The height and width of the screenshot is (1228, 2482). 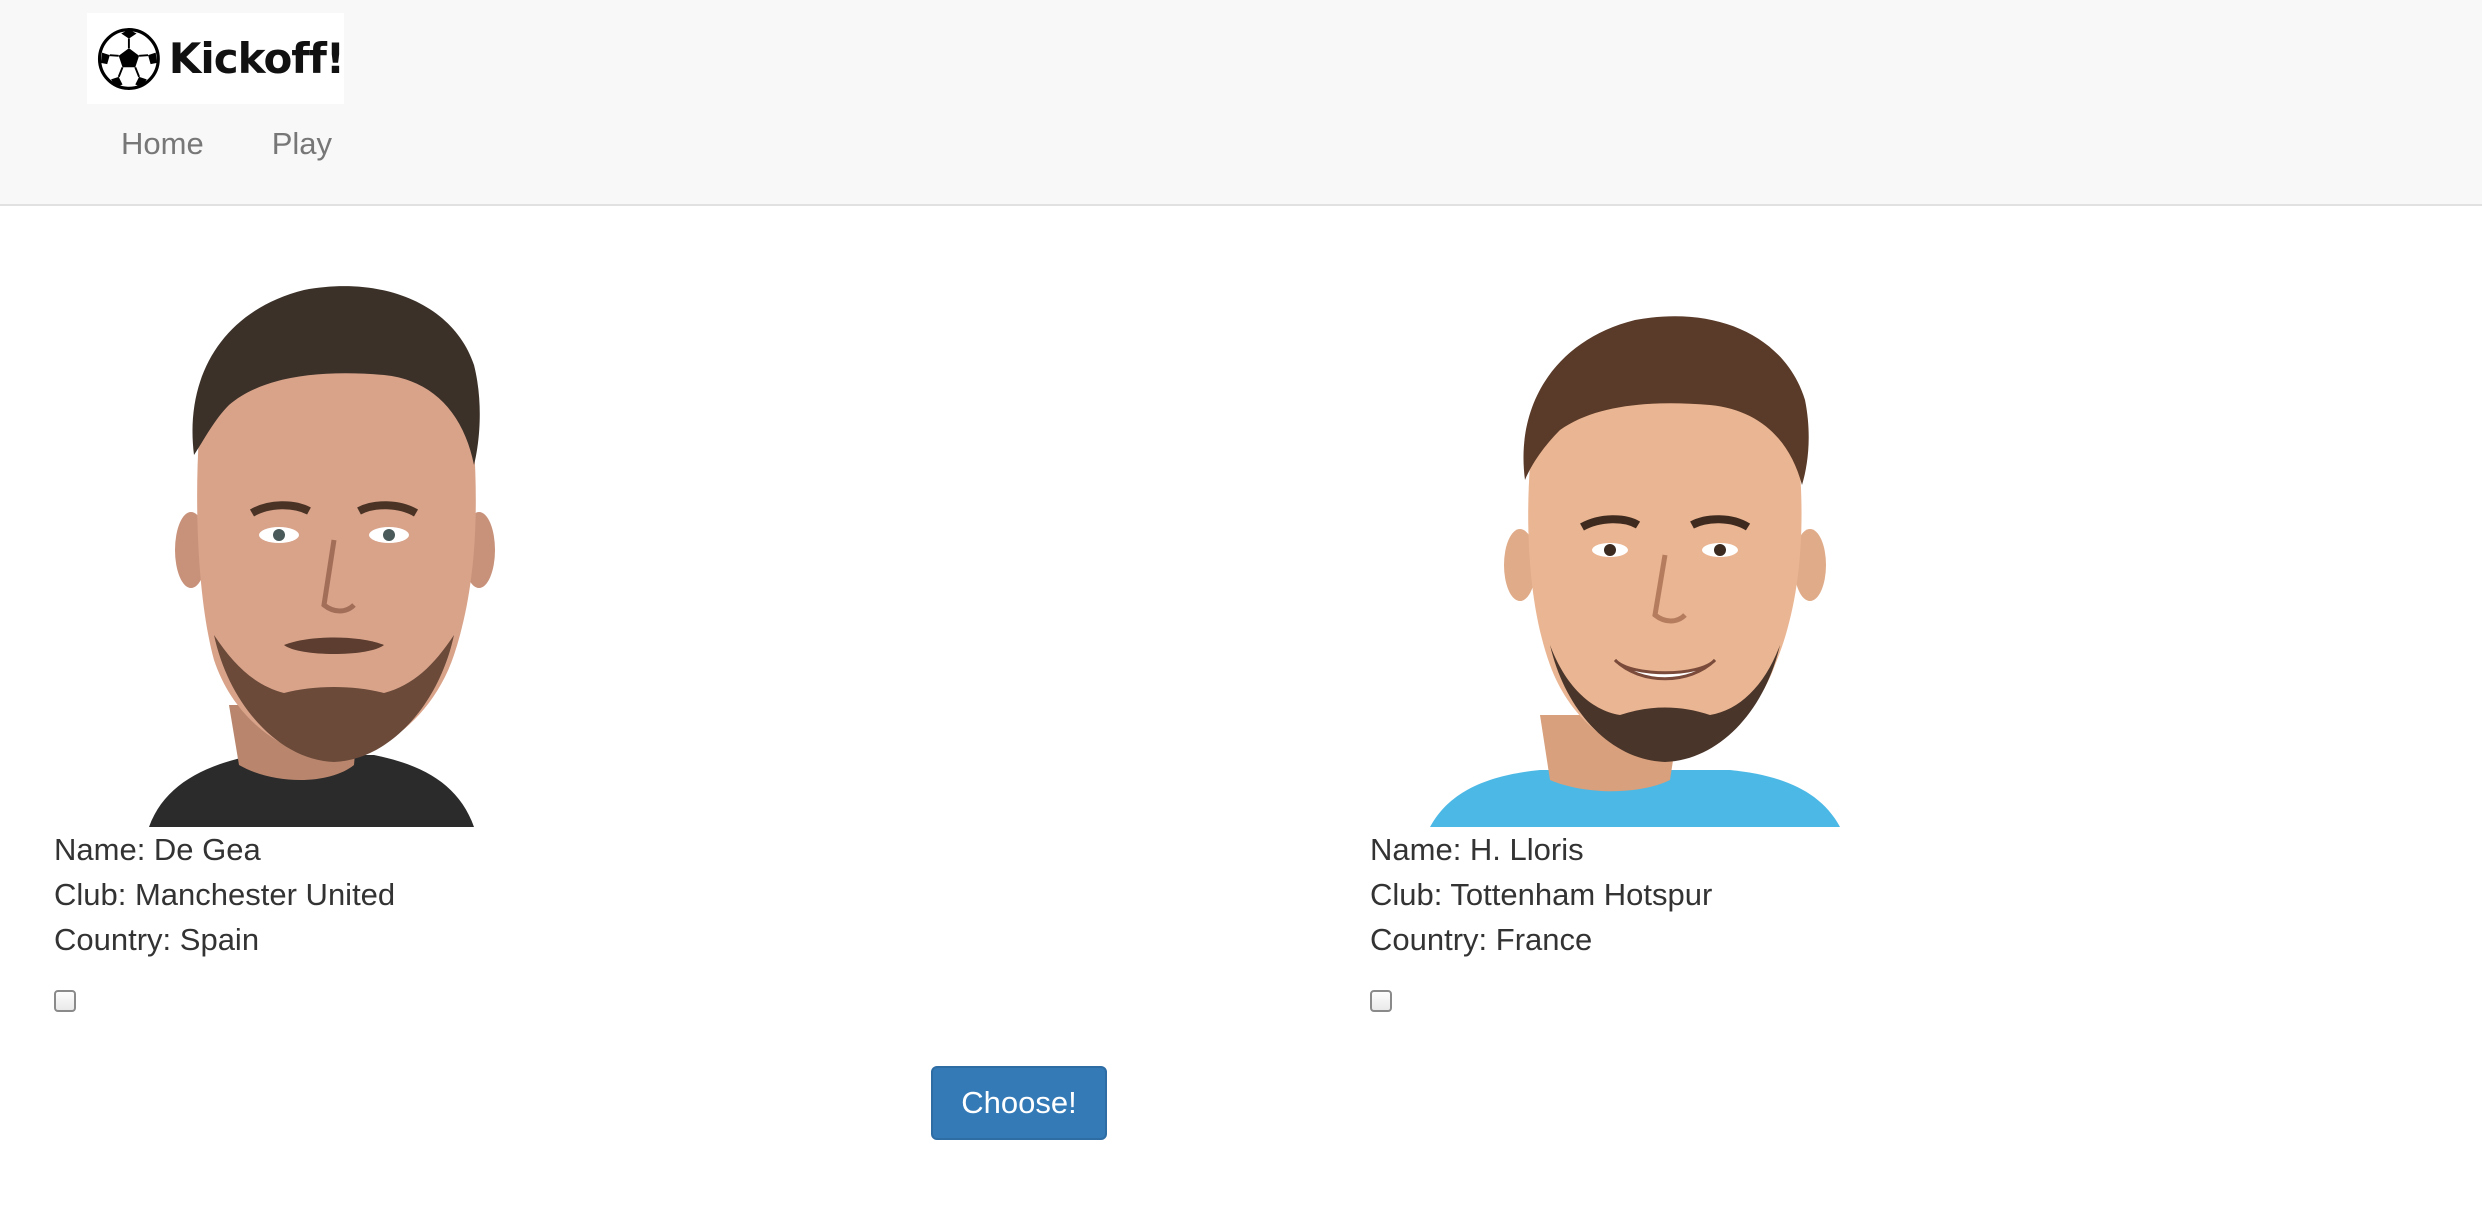 I want to click on brand-logo: Kickoff!, so click(x=216, y=58).